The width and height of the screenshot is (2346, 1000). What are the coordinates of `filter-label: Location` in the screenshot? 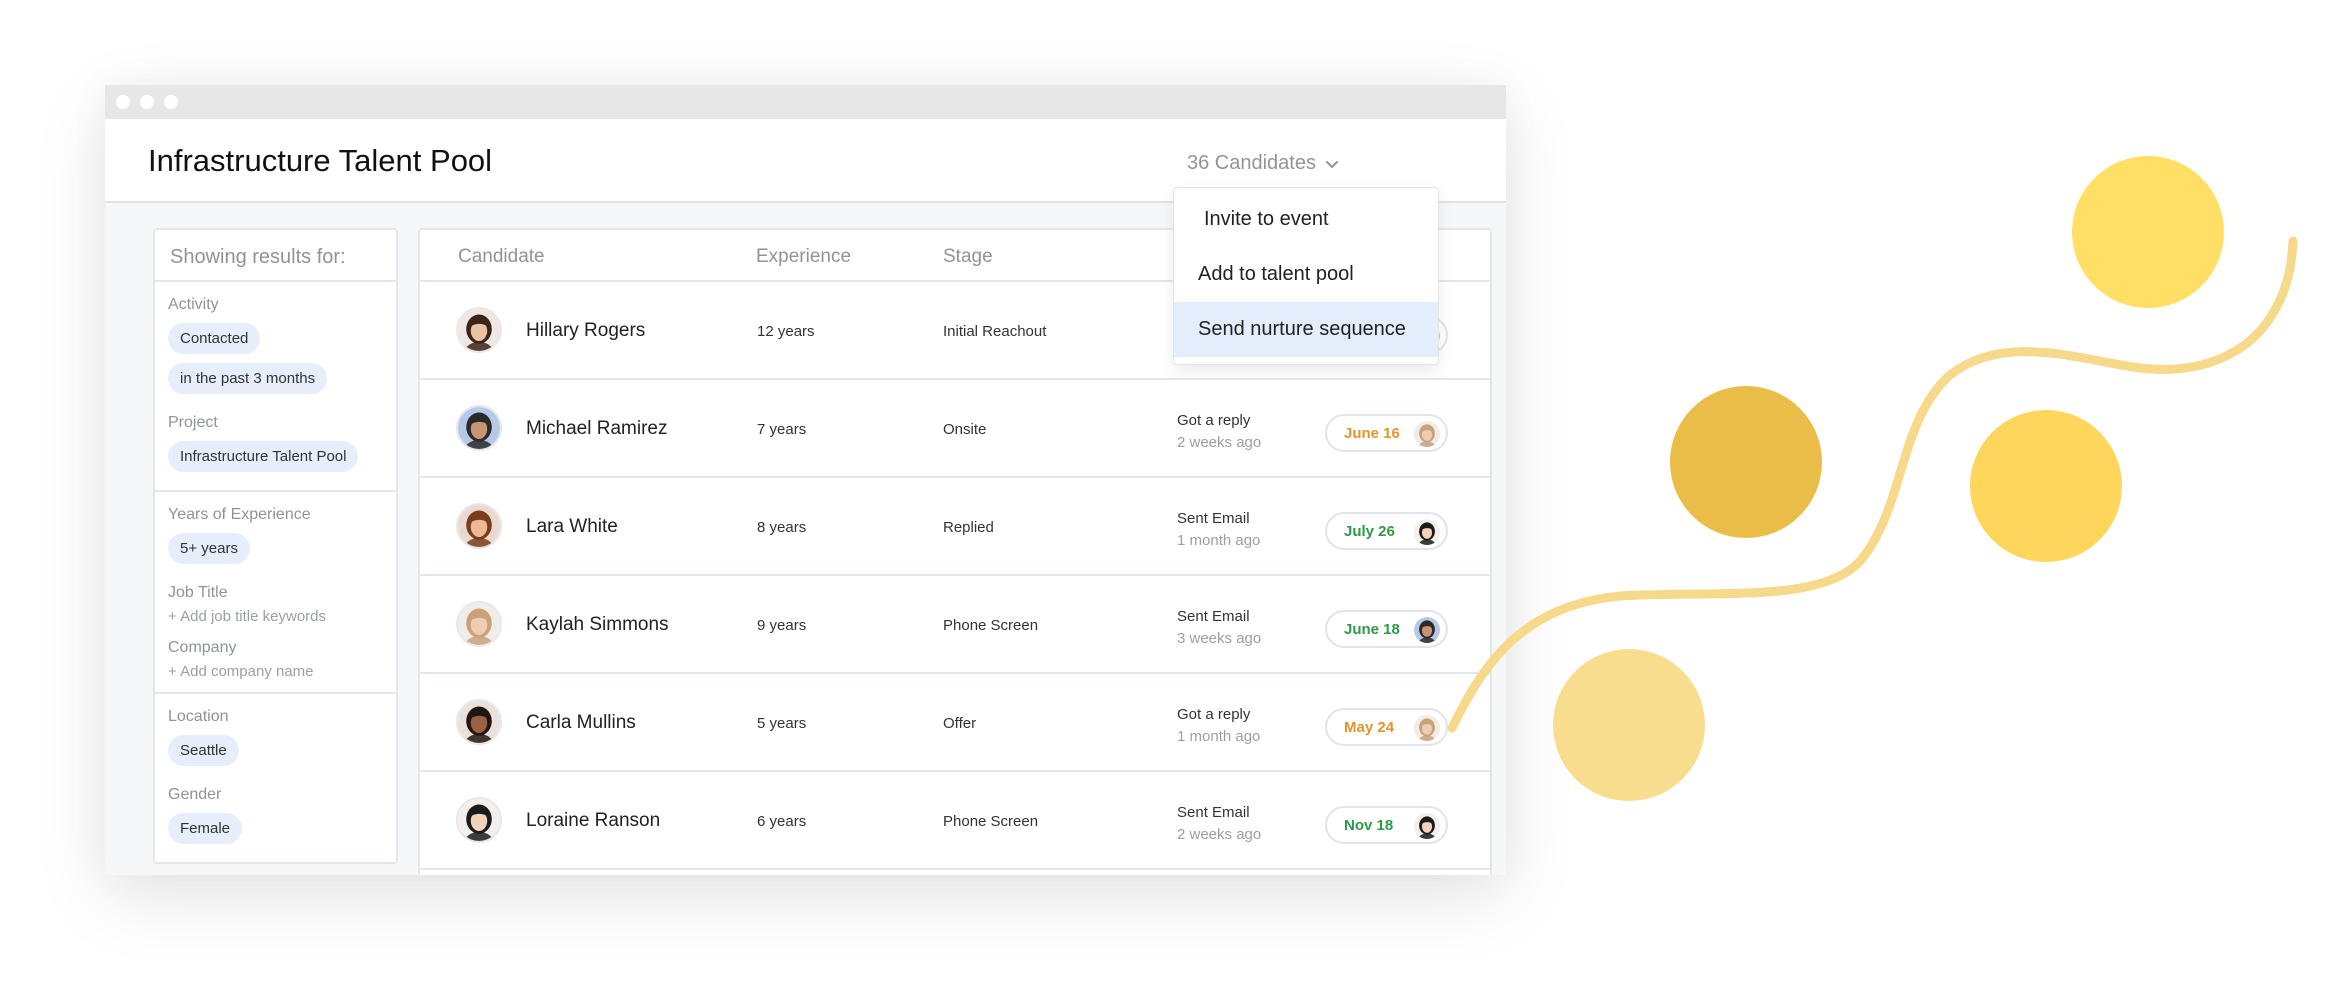 It's located at (198, 716).